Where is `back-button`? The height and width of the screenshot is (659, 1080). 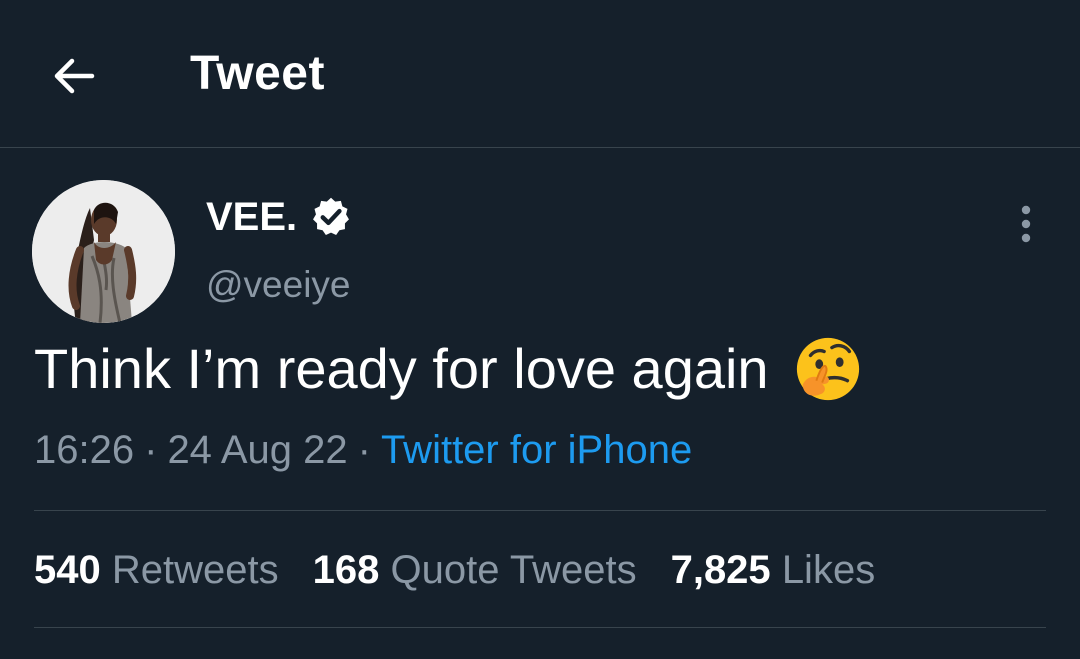
back-button is located at coordinates (74, 76).